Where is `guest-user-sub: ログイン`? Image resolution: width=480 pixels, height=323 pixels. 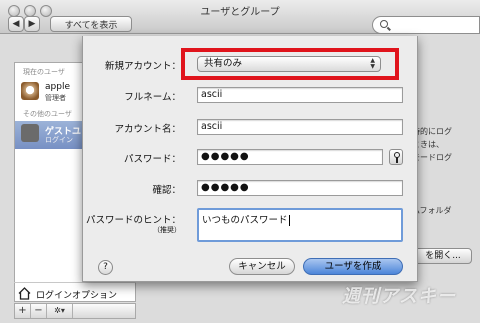 guest-user-sub: ログイン is located at coordinates (59, 140).